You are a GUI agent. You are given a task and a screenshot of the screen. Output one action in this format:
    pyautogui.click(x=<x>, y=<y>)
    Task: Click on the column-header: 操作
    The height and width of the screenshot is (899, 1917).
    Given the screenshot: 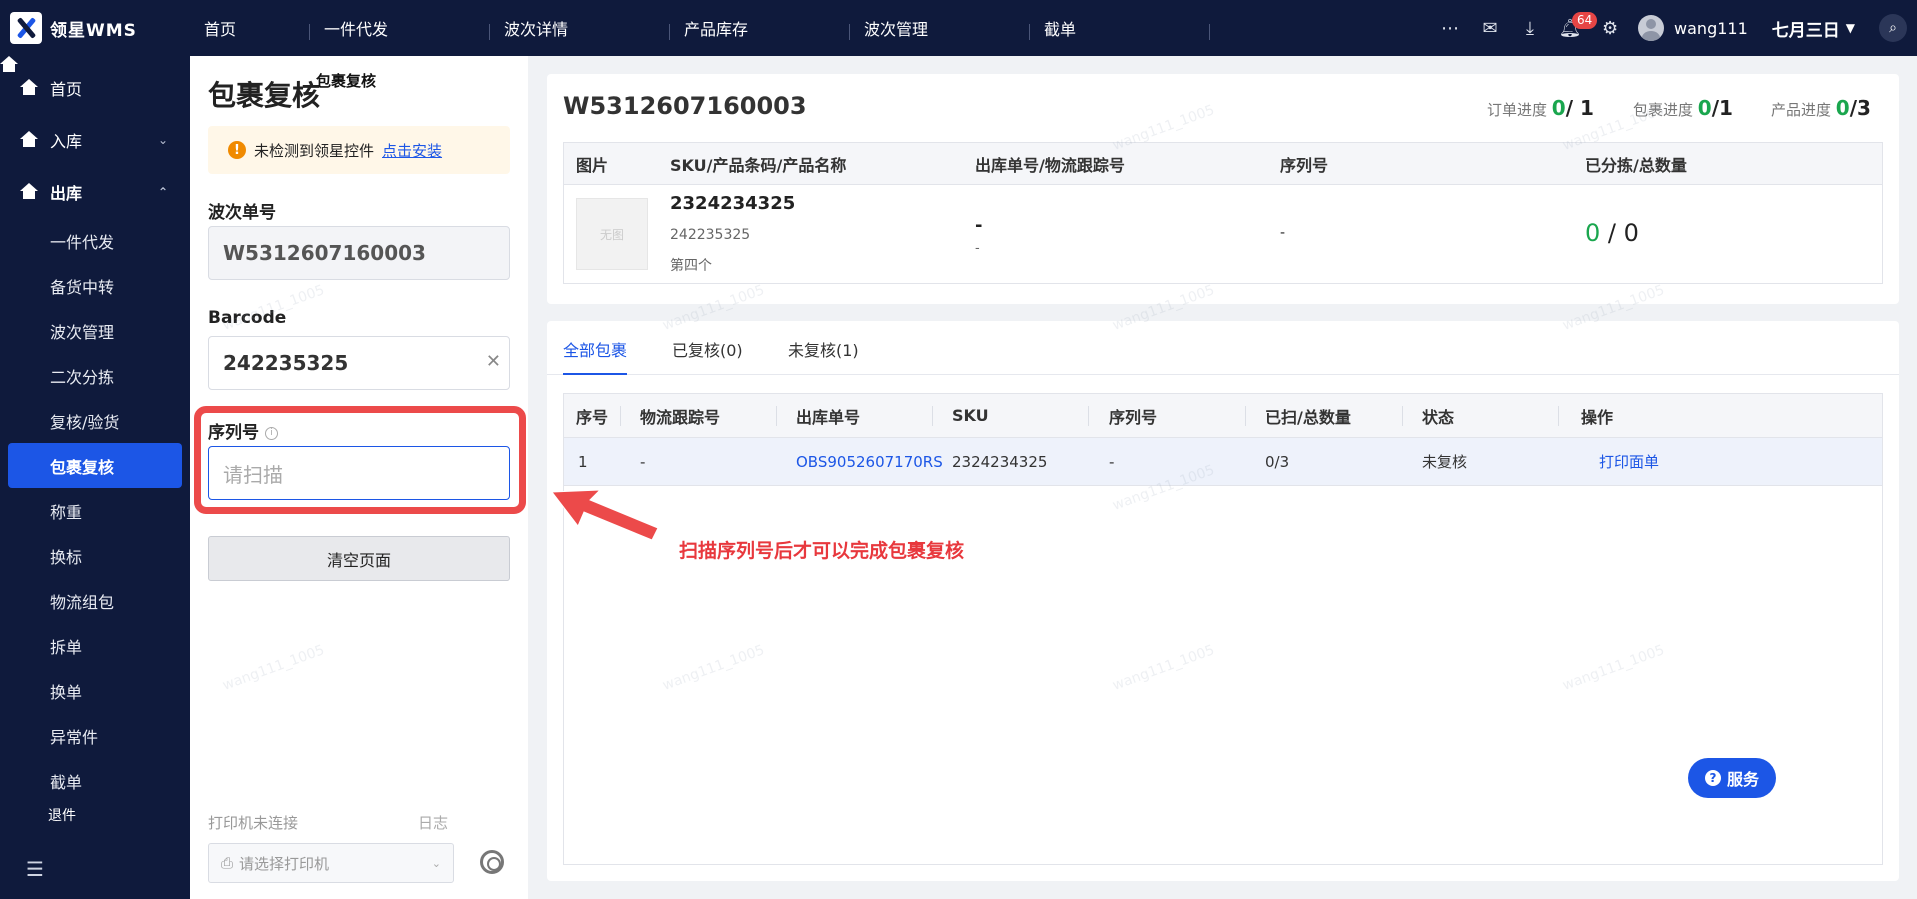 What is the action you would take?
    pyautogui.click(x=1597, y=417)
    